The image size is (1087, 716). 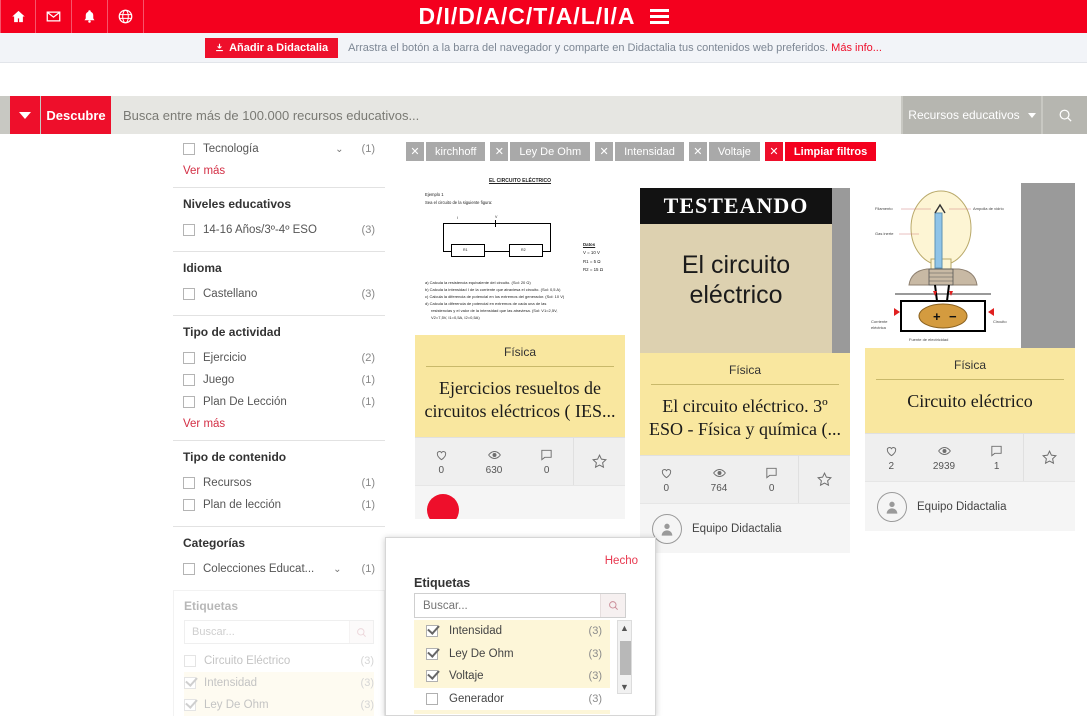 What do you see at coordinates (719, 479) in the screenshot?
I see `views-stat: 764` at bounding box center [719, 479].